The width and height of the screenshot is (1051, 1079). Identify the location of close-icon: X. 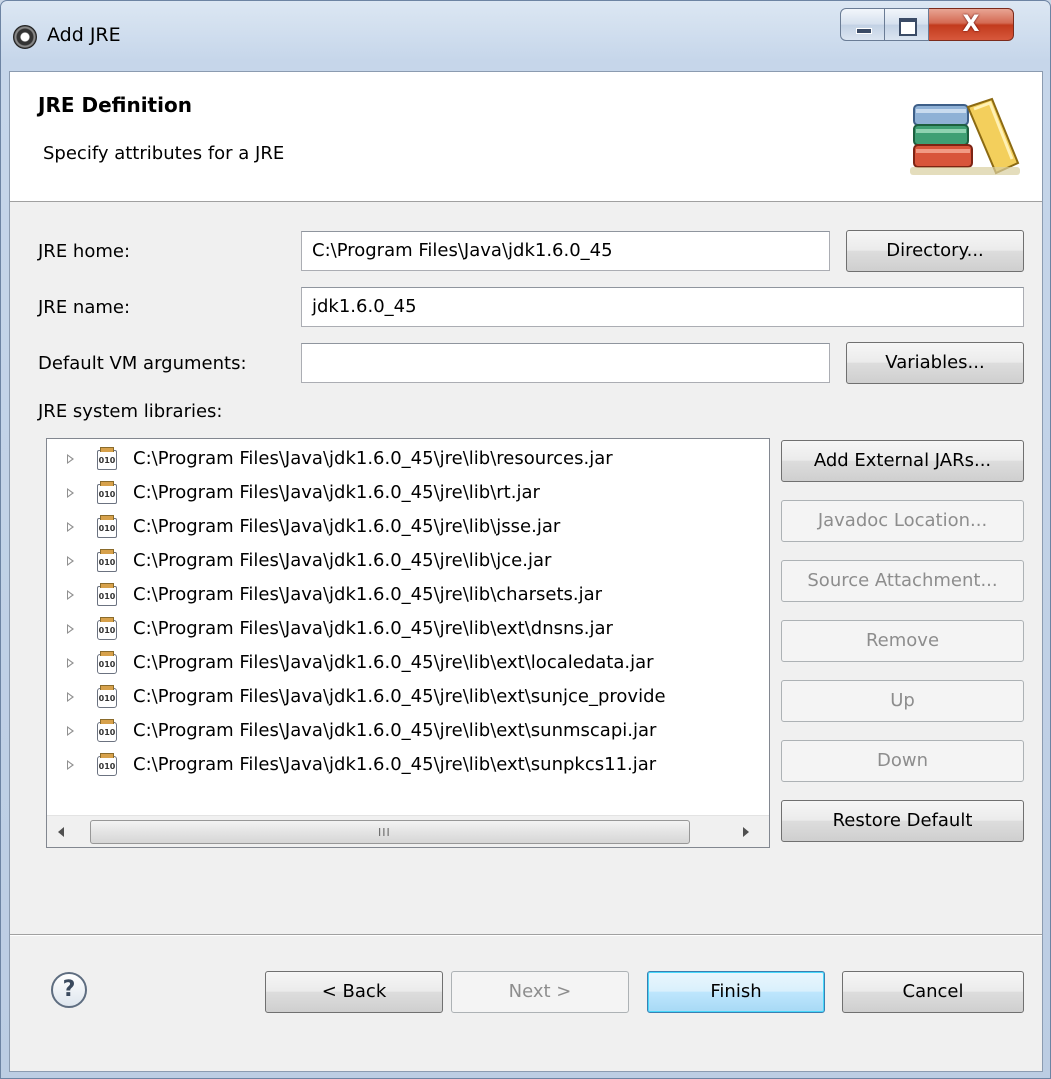
(971, 24).